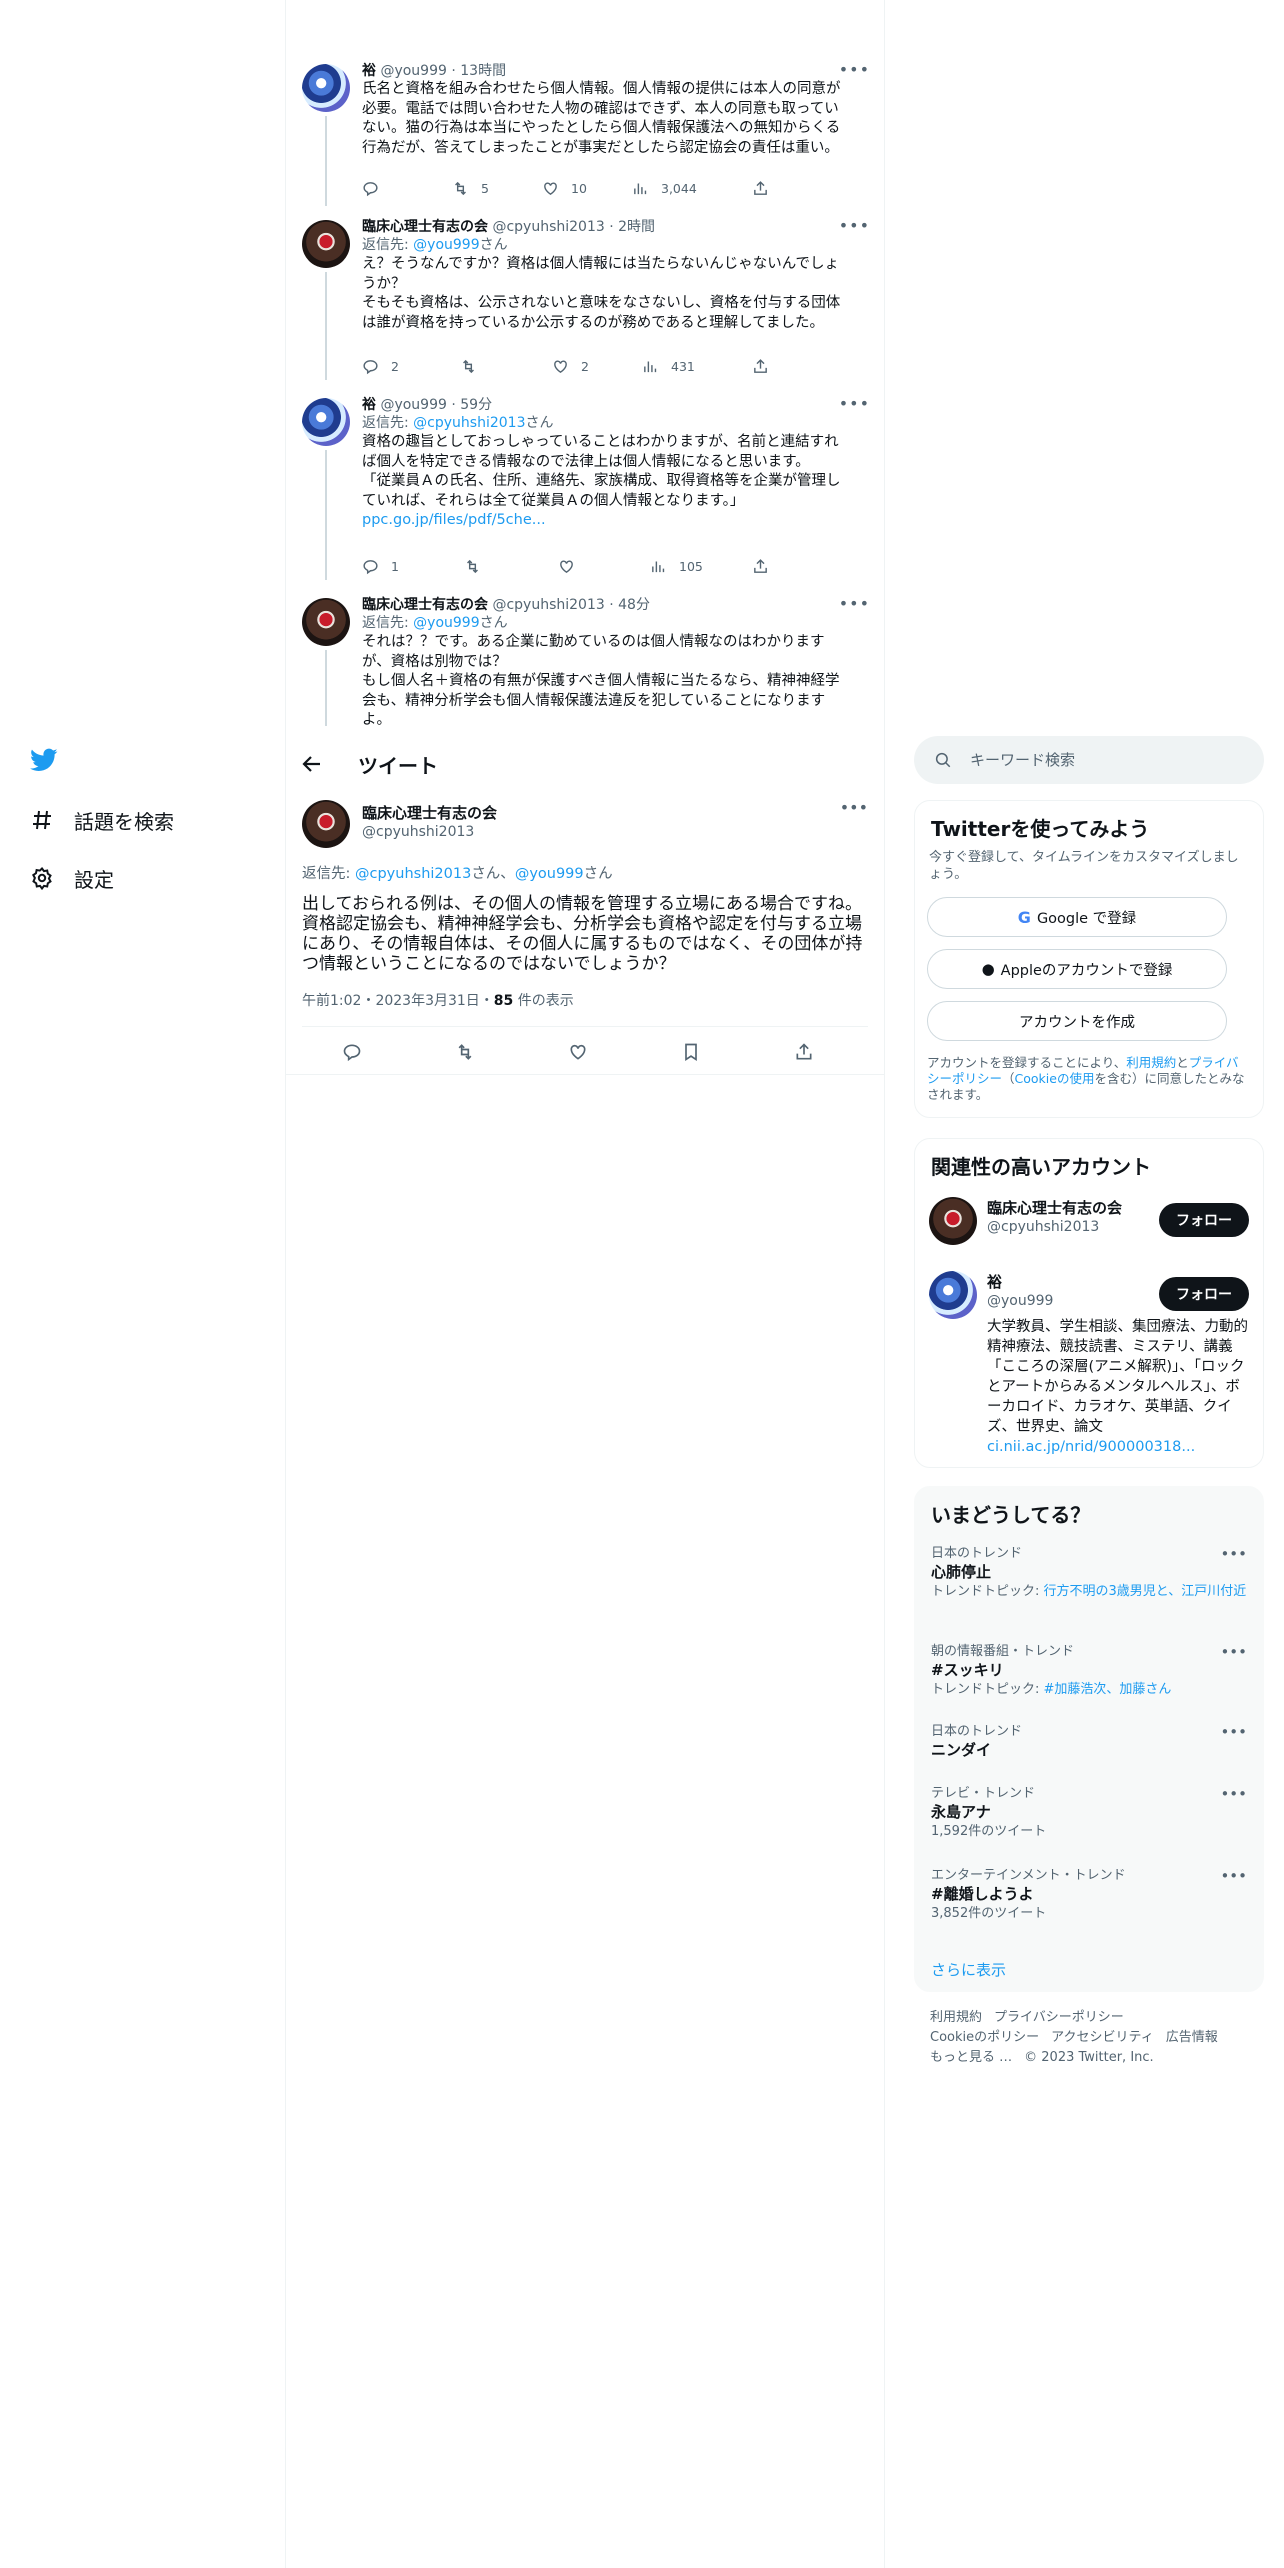 This screenshot has width=1284, height=2568. I want to click on search-input, so click(1105, 760).